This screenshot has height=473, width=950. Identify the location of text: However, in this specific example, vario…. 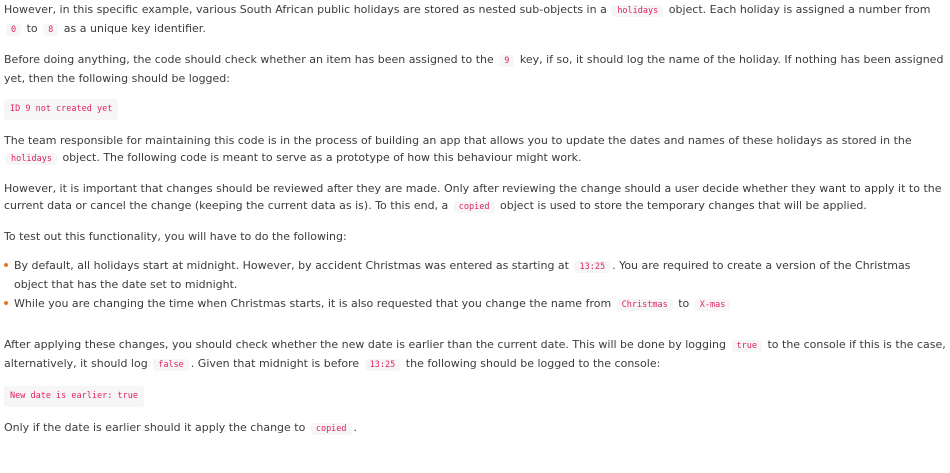
(307, 9).